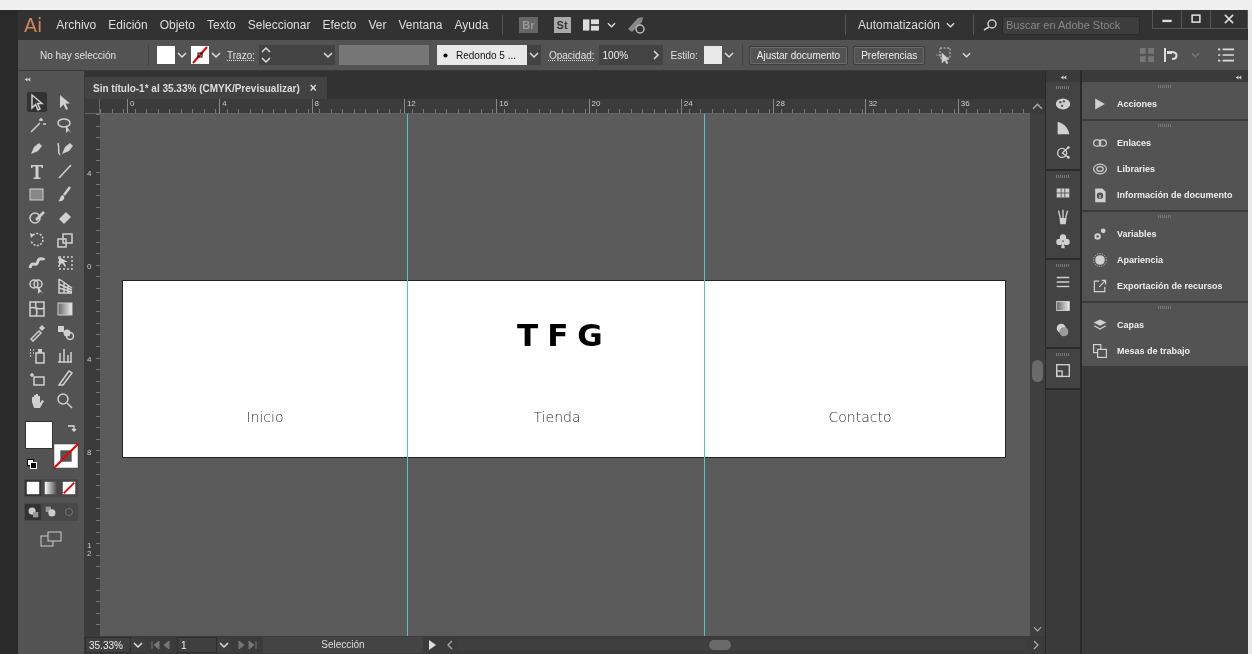  Describe the element at coordinates (623, 55) in the screenshot. I see `opacity-field: 100%` at that location.